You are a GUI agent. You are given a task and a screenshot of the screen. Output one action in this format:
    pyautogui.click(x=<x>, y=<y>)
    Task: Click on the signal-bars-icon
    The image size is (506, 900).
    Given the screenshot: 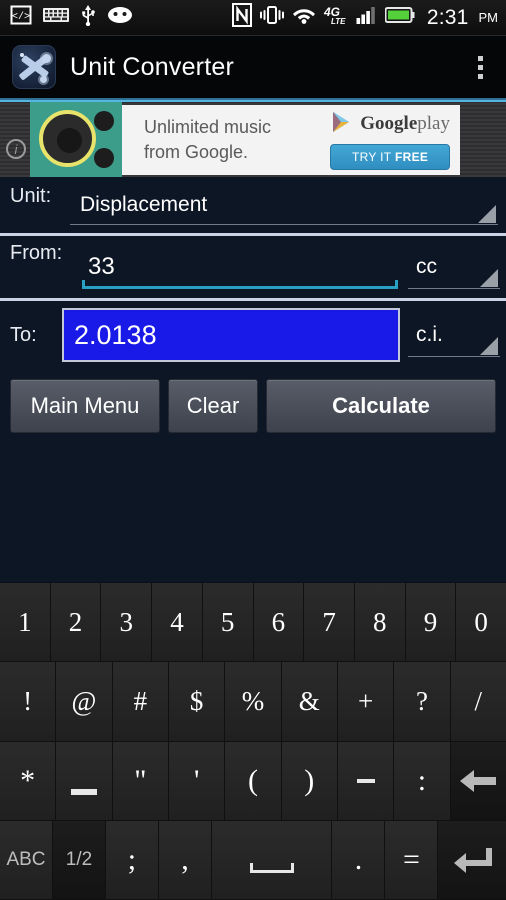 What is the action you would take?
    pyautogui.click(x=367, y=17)
    